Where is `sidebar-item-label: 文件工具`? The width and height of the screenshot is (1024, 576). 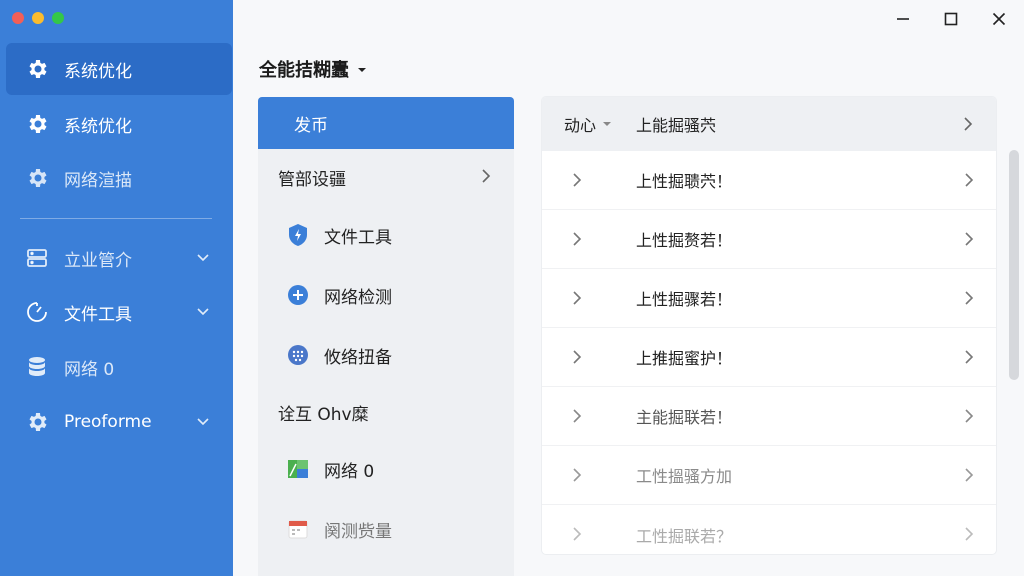
sidebar-item-label: 文件工具 is located at coordinates (98, 314).